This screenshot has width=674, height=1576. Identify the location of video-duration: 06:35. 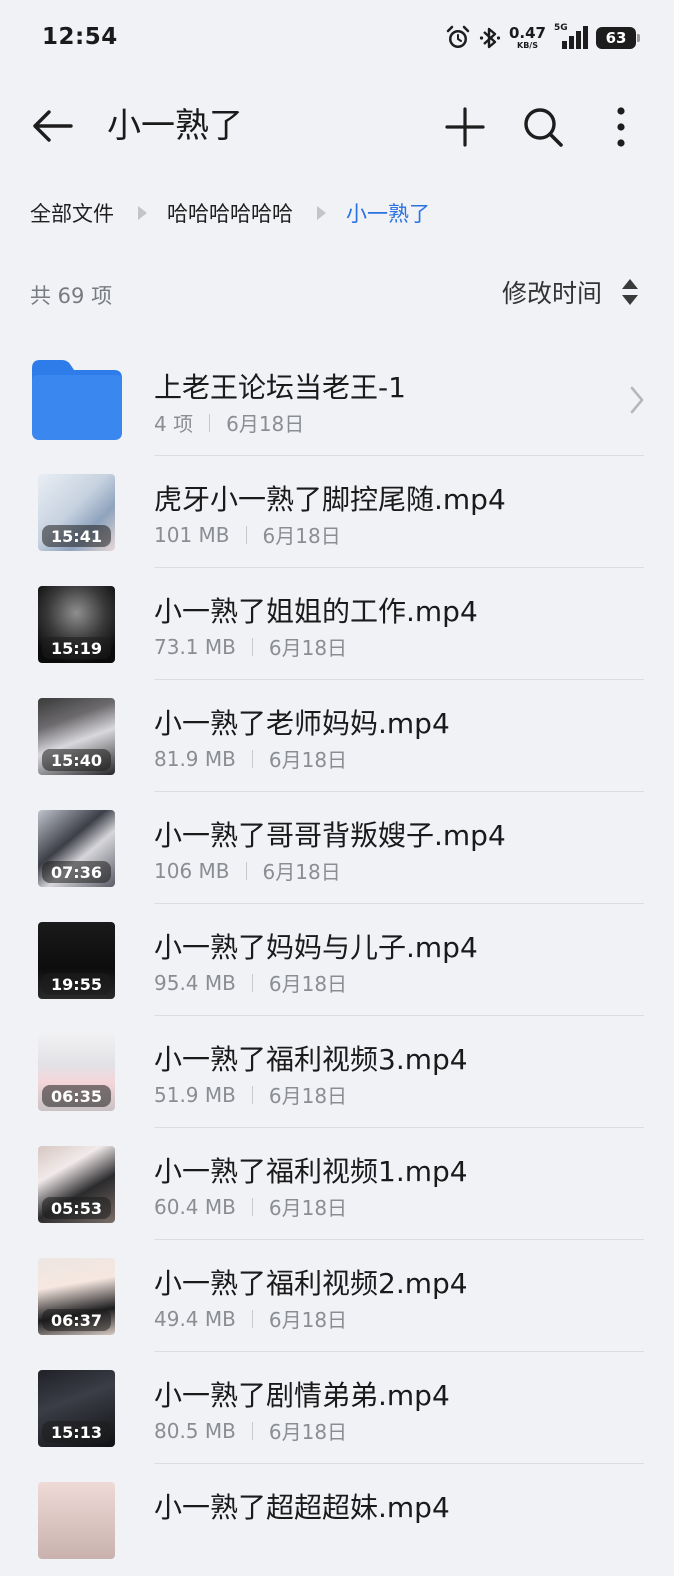
(76, 1096).